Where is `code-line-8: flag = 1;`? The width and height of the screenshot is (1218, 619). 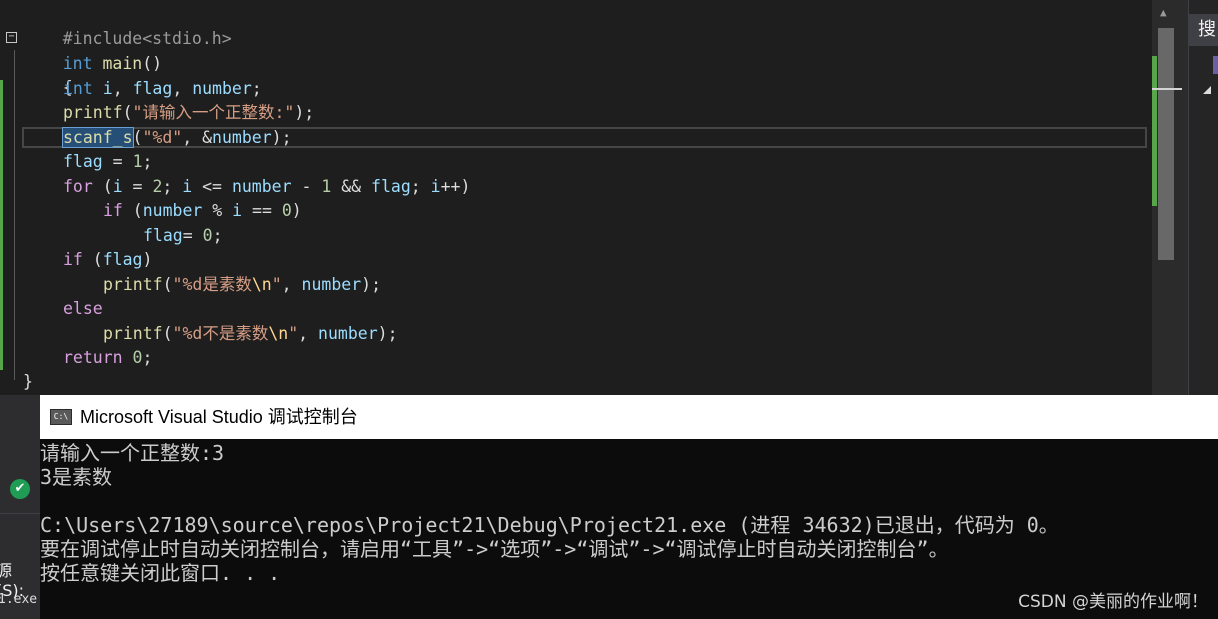
code-line-8: flag = 1; is located at coordinates (107, 162).